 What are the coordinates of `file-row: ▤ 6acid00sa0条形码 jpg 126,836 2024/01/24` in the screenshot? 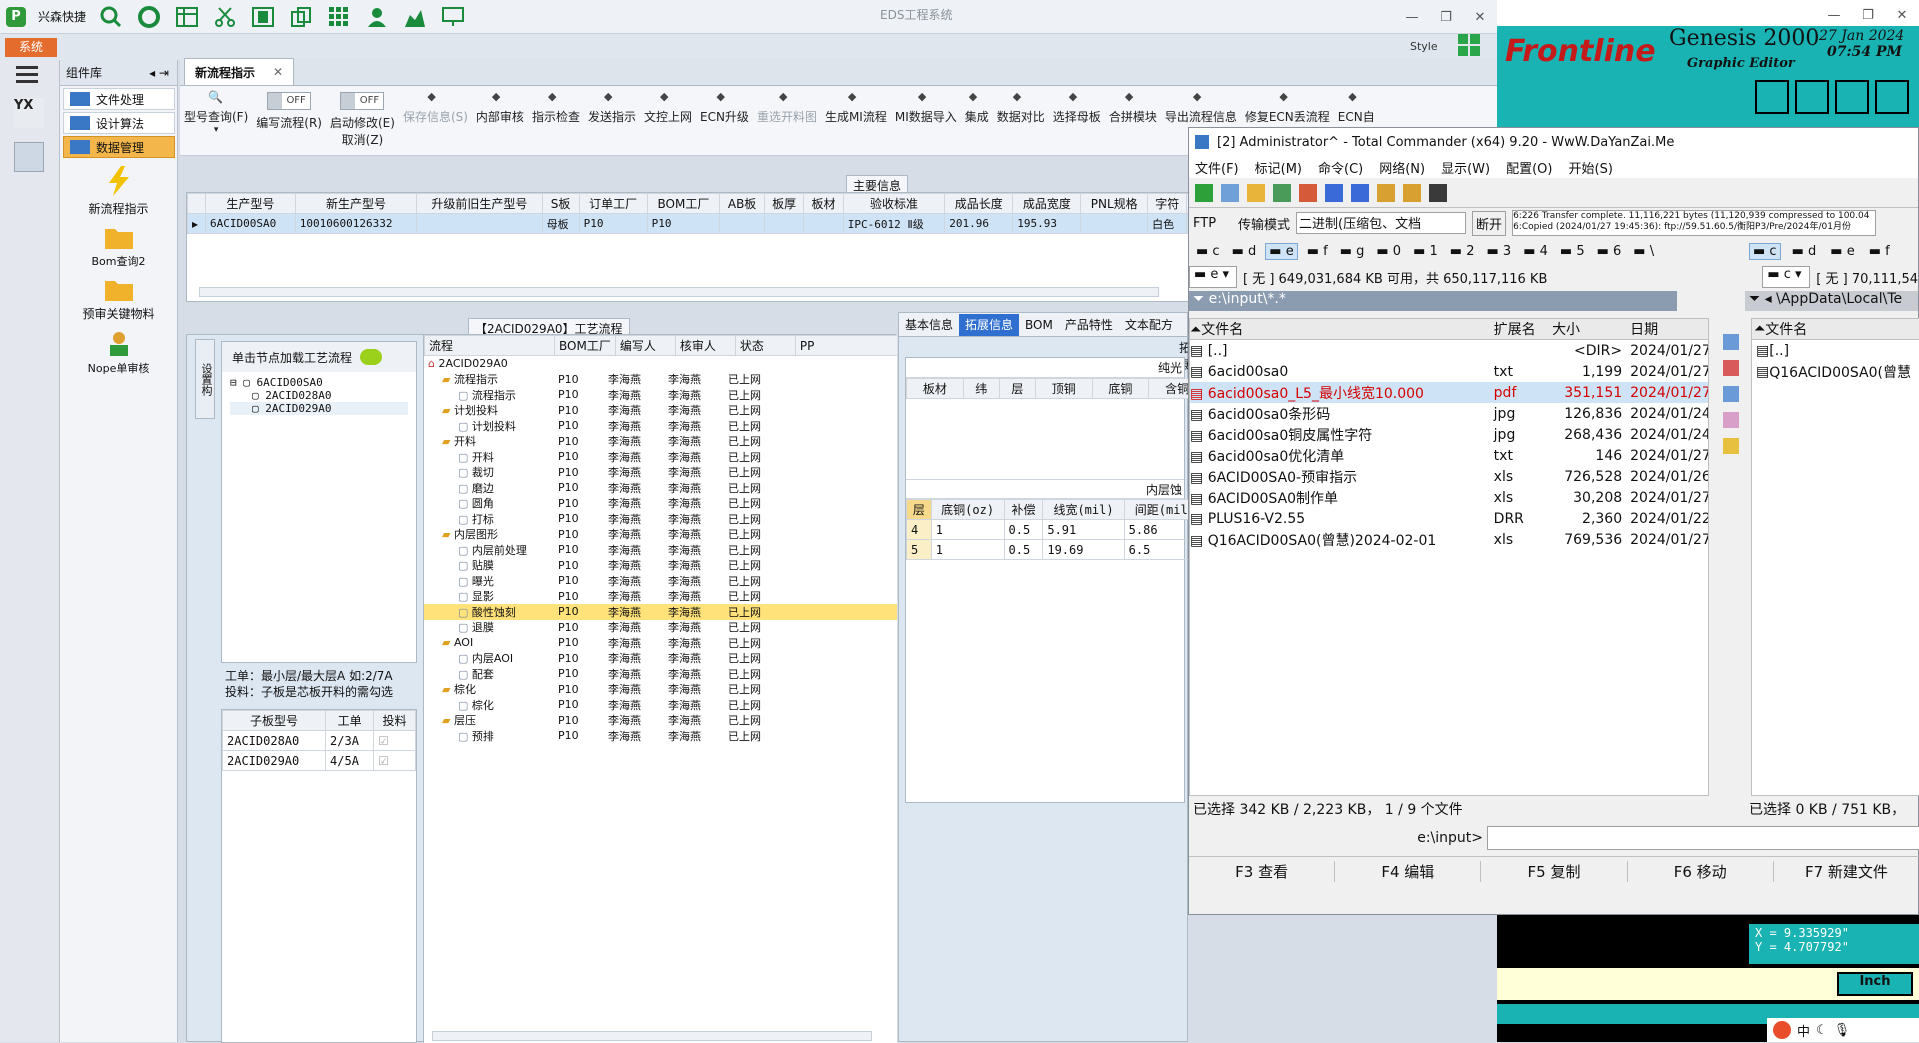 It's located at (1449, 413).